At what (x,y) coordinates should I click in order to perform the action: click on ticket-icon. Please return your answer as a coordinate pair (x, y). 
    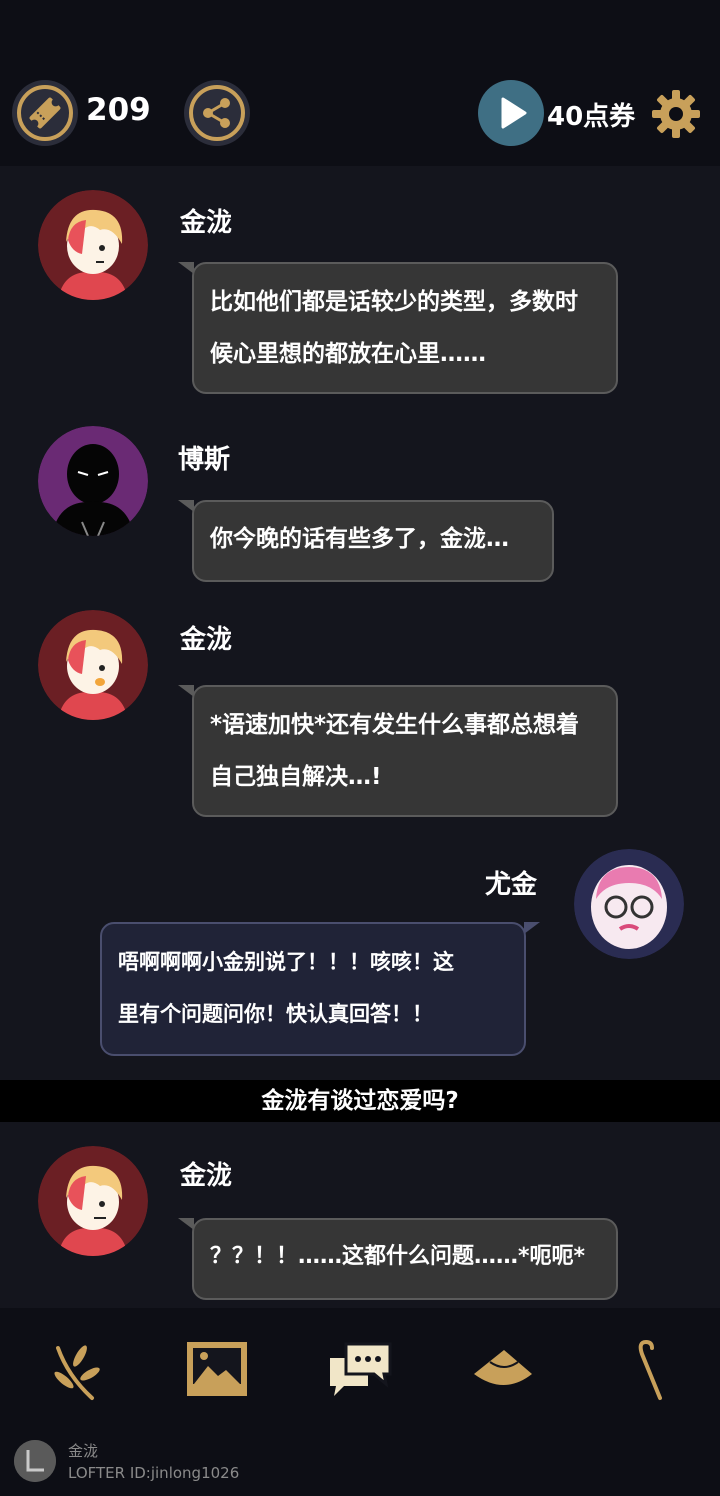
    Looking at the image, I should click on (45, 113).